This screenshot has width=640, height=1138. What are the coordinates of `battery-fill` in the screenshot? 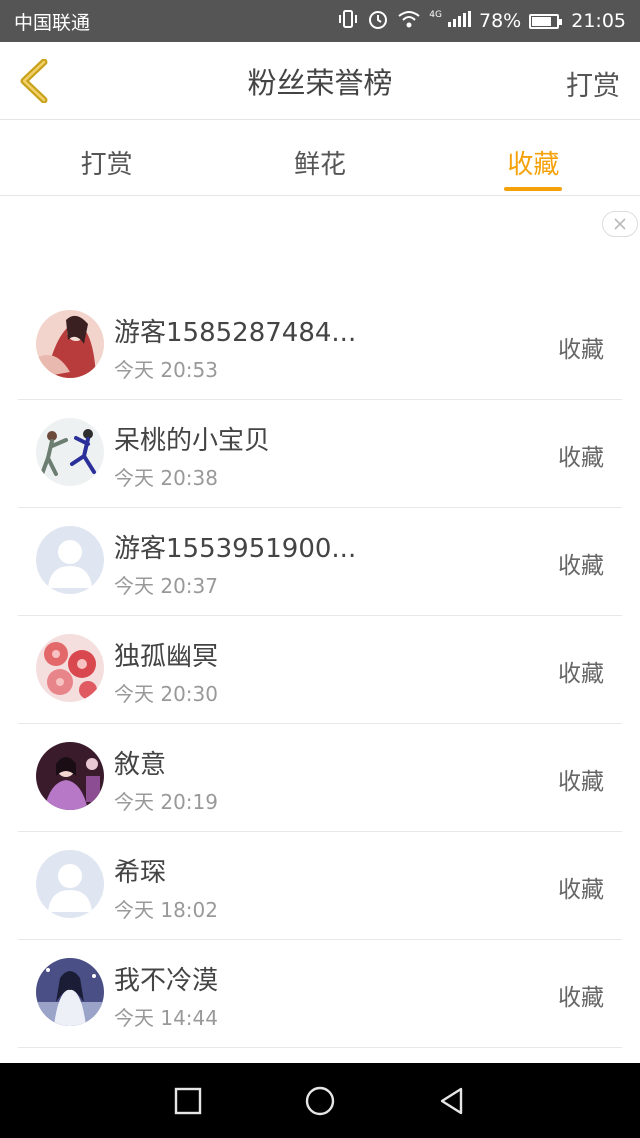 It's located at (541, 21).